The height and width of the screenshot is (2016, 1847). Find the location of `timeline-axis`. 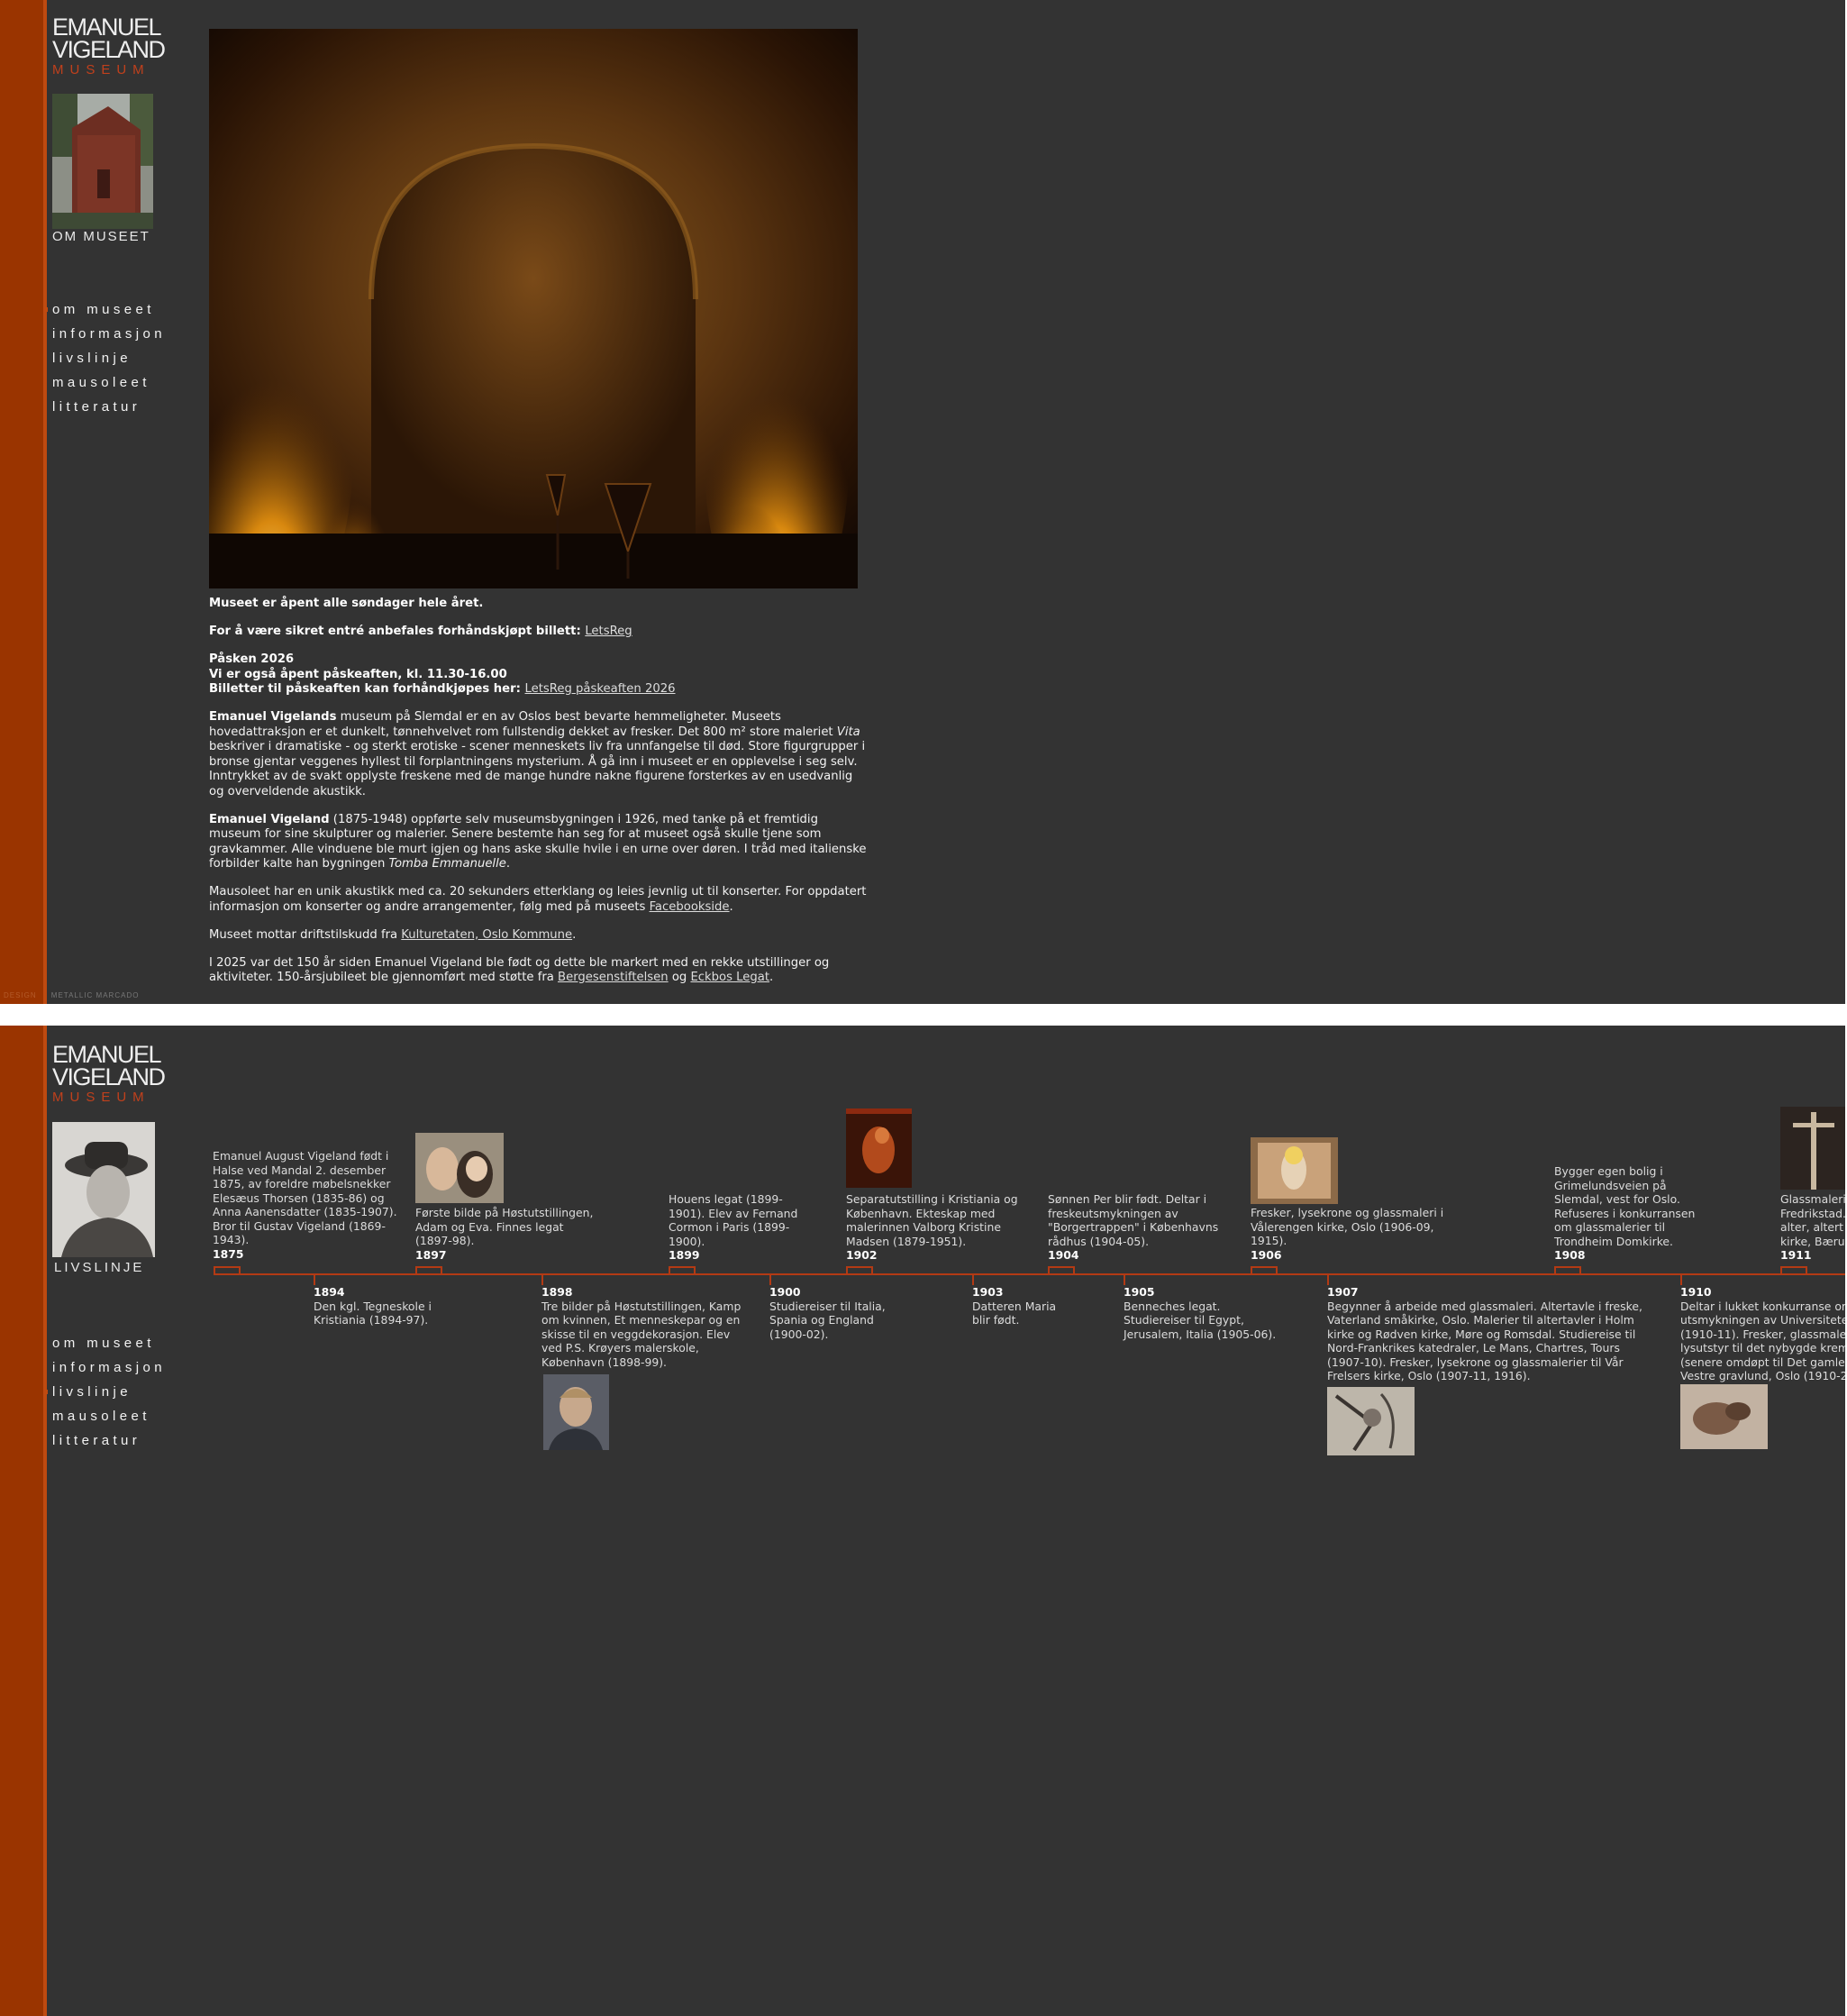

timeline-axis is located at coordinates (1029, 1274).